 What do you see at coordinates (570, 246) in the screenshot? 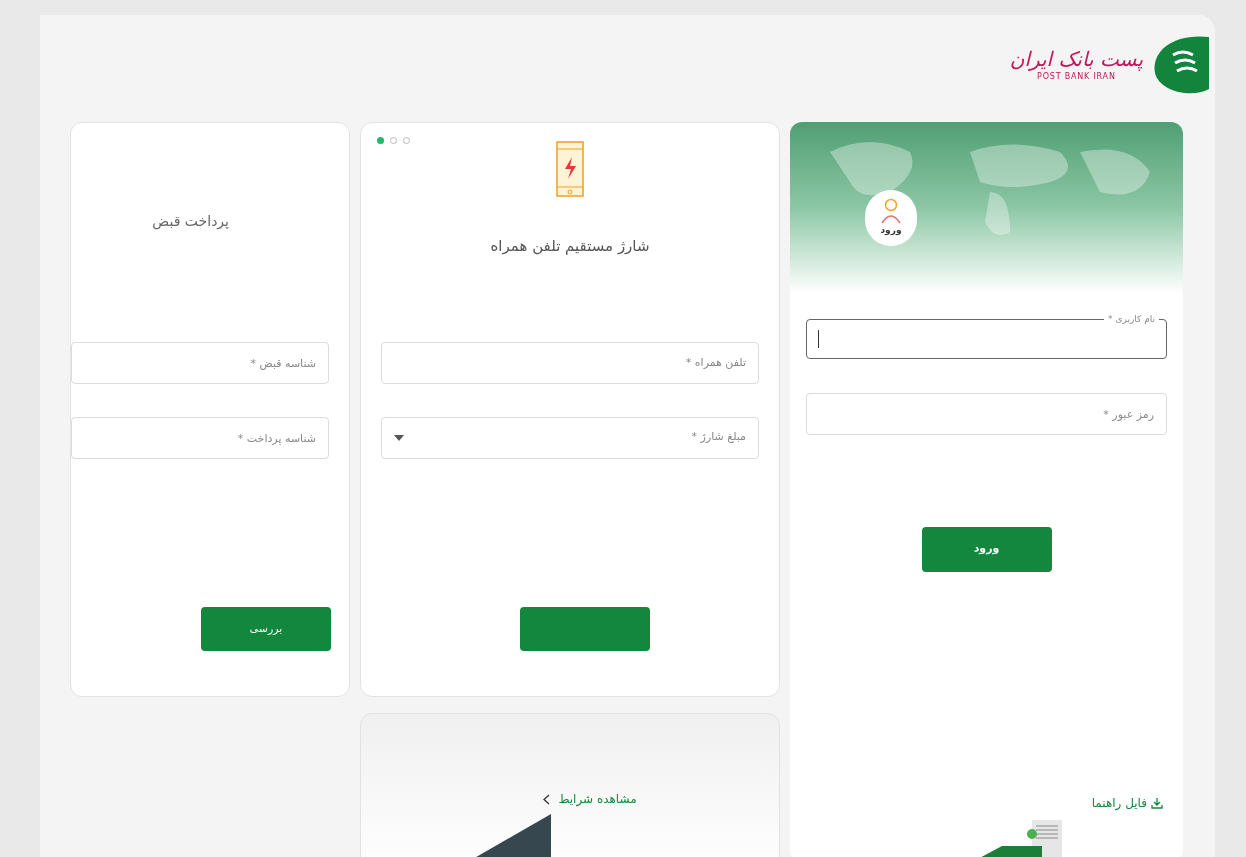
I see `card-title: شارژ مستقیم تلفن همراه` at bounding box center [570, 246].